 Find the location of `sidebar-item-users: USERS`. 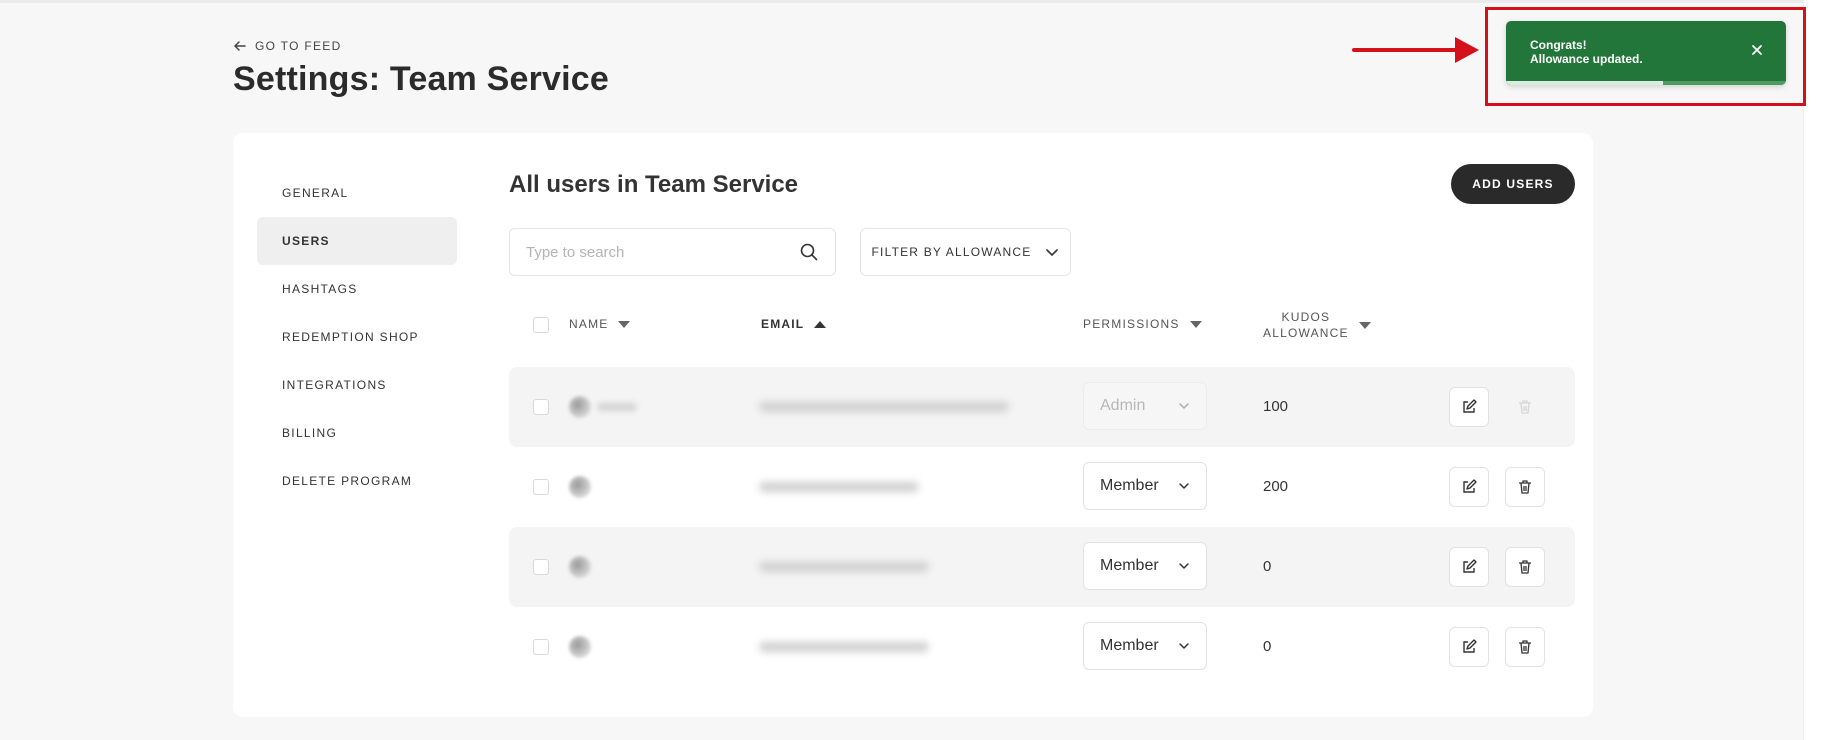

sidebar-item-users: USERS is located at coordinates (357, 241).